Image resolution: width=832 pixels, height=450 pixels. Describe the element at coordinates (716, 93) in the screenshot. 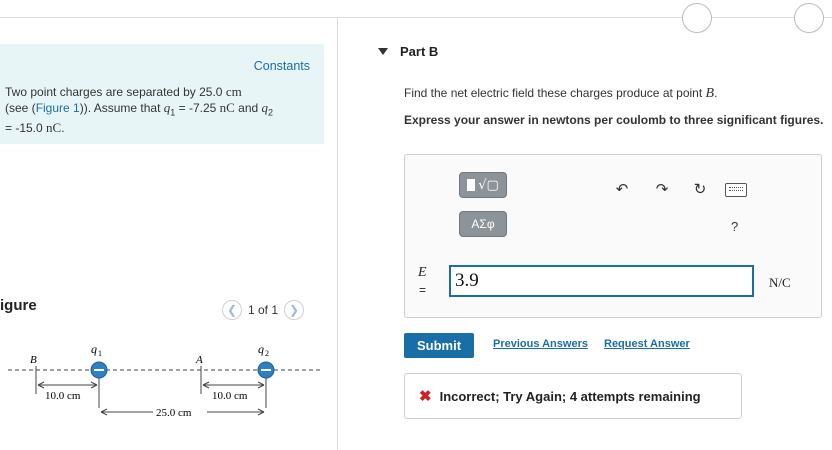

I see `question-post: .` at that location.